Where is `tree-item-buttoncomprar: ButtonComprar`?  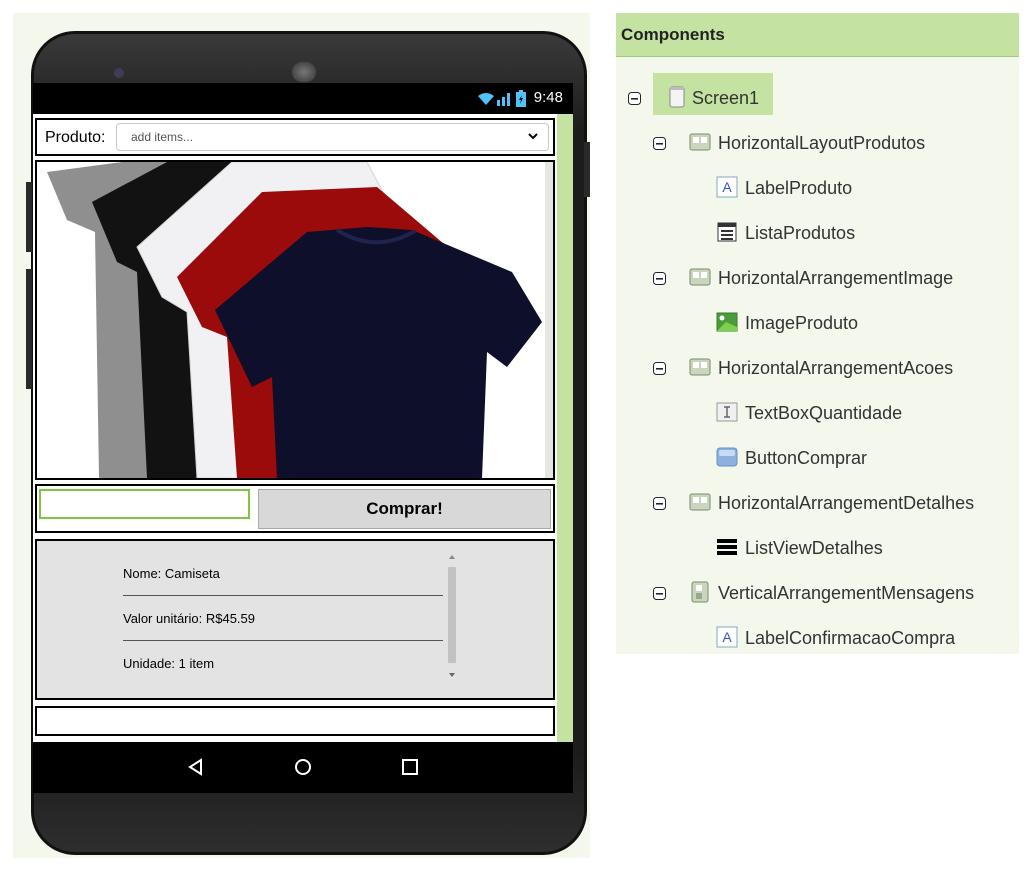 tree-item-buttoncomprar: ButtonComprar is located at coordinates (817, 464).